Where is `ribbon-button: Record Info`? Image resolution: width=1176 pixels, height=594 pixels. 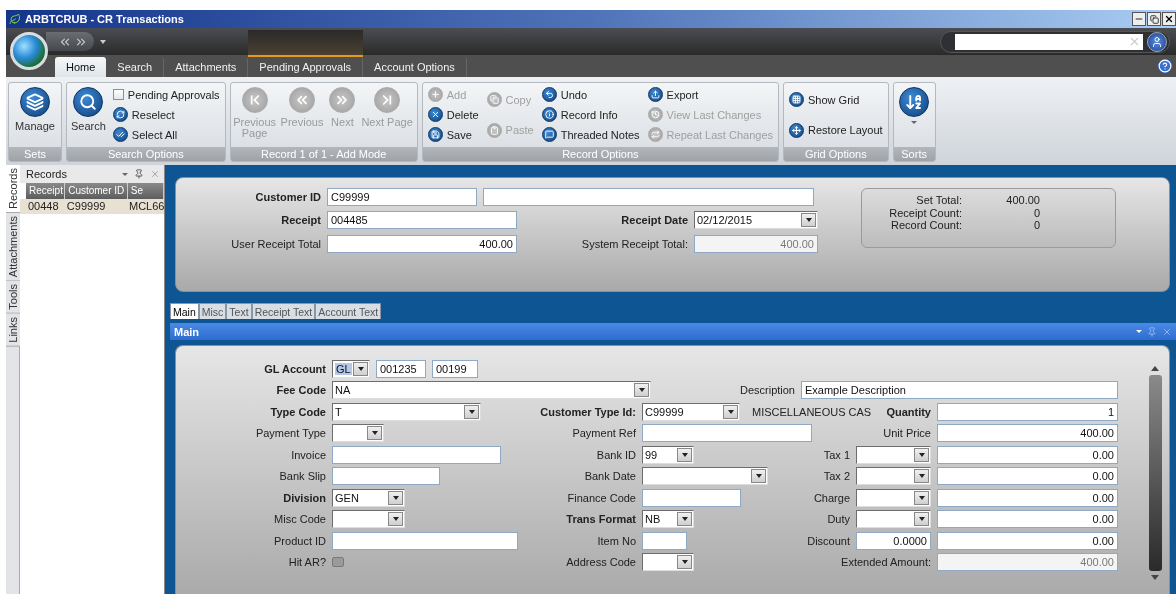
ribbon-button: Record Info is located at coordinates (590, 114).